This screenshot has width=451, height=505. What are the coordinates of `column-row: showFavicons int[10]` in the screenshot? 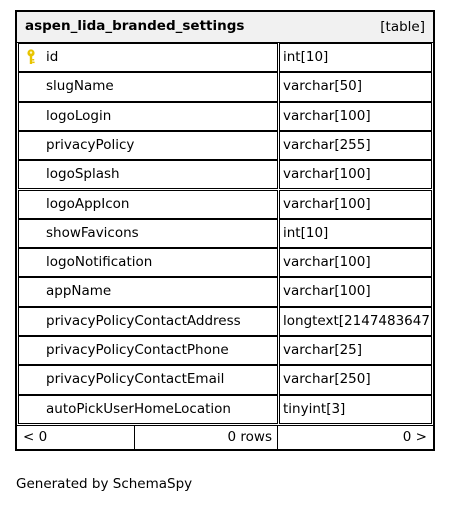 It's located at (225, 233).